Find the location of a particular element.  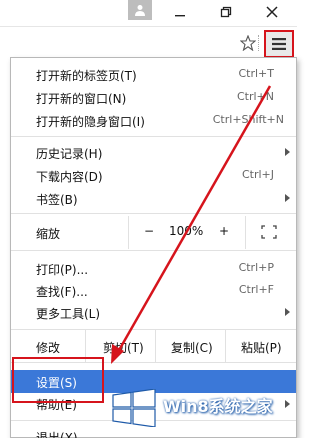

title-bar is located at coordinates (148, 13).